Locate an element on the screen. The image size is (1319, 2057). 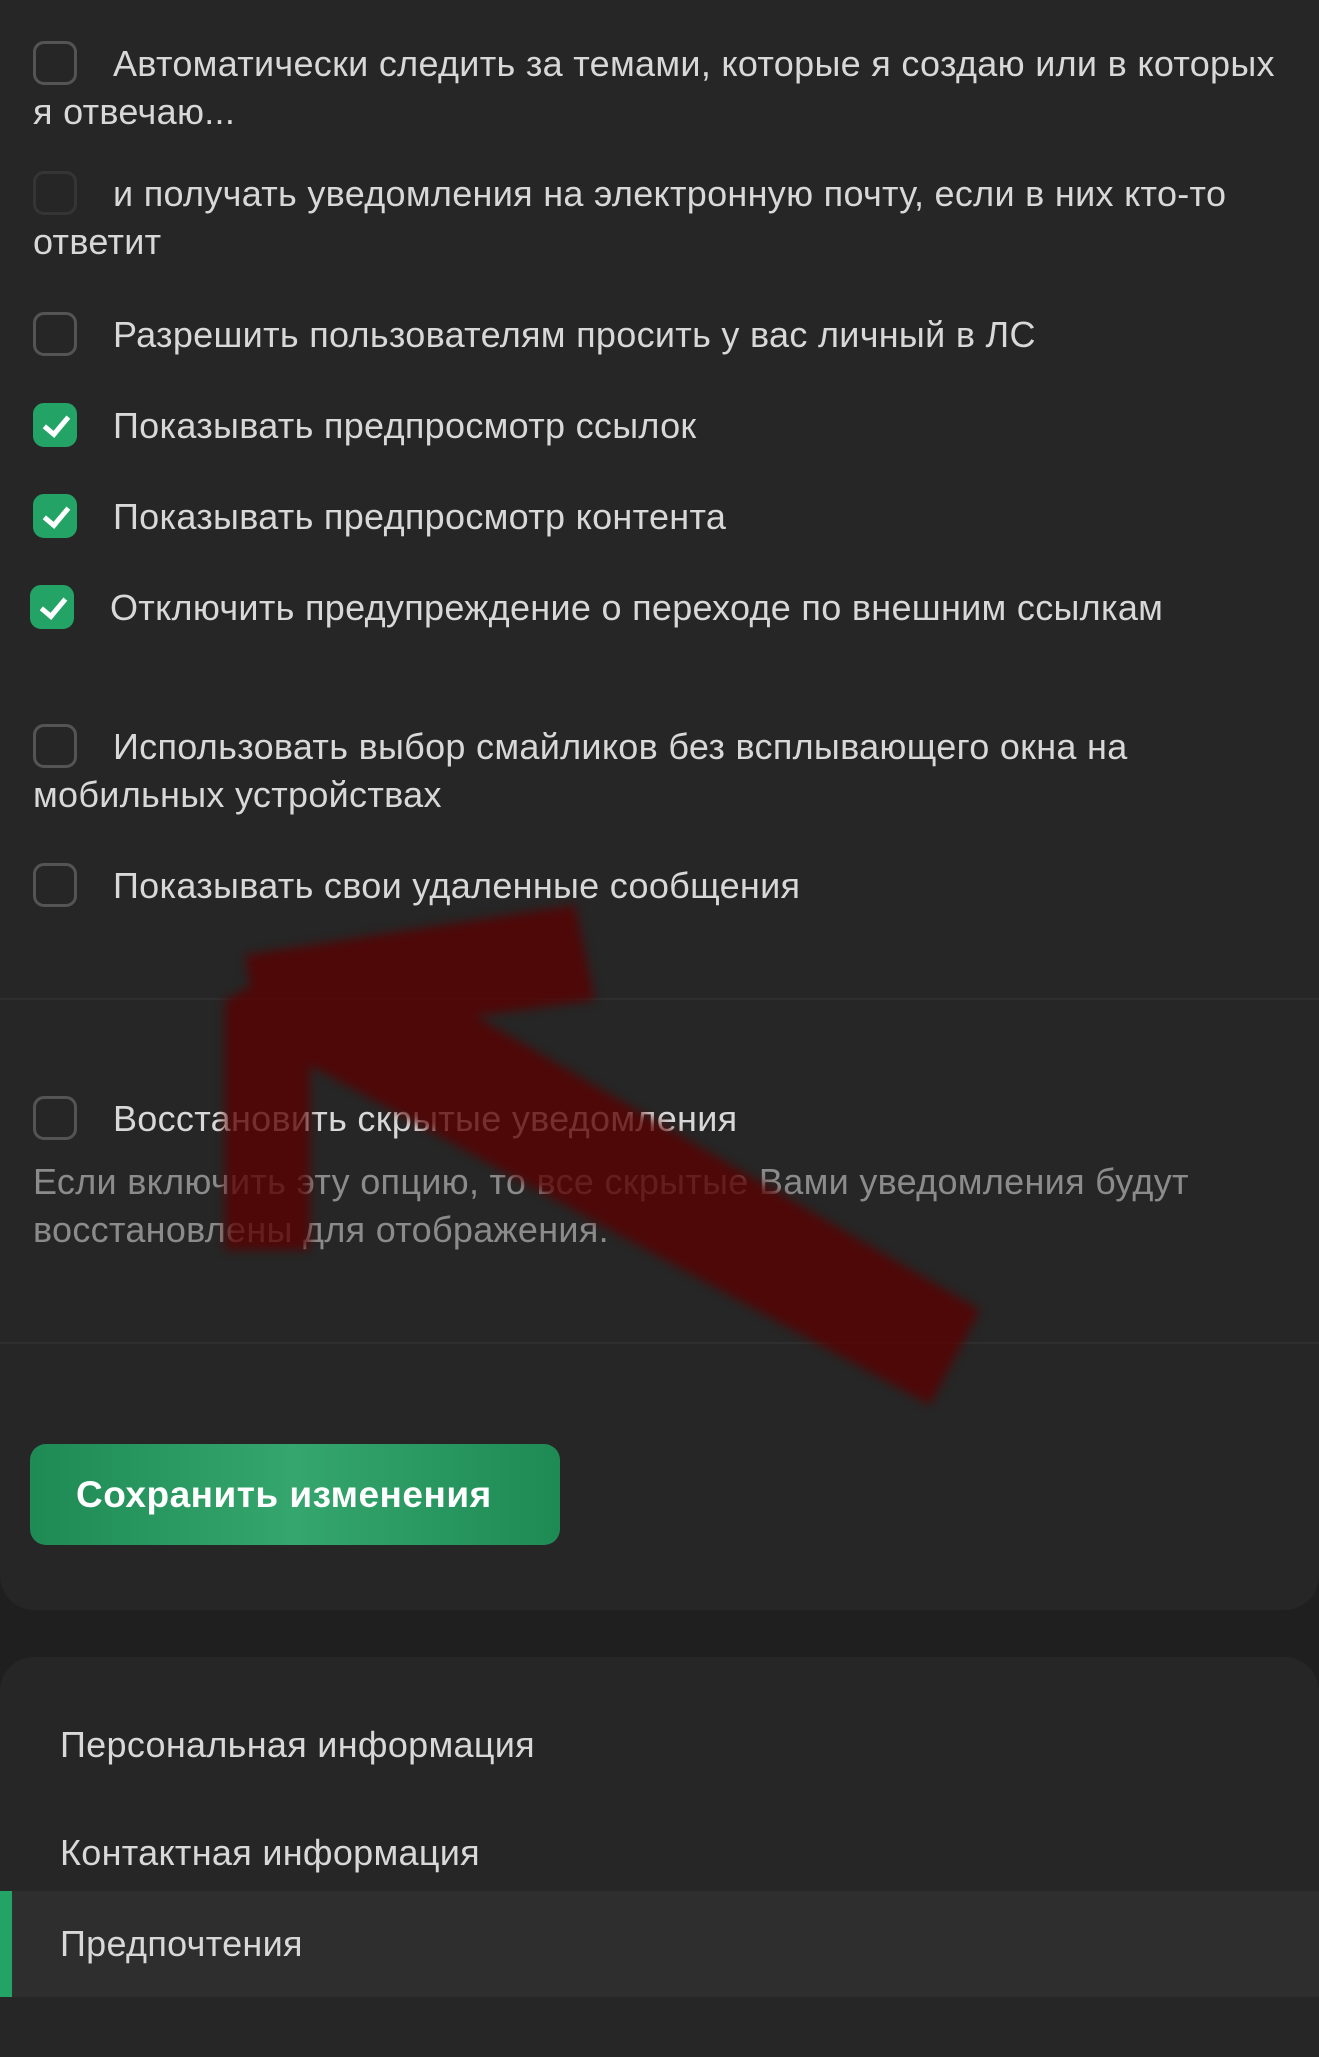
option-link-preview: Показывать предпросмотр ссылок is located at coordinates (656, 426).